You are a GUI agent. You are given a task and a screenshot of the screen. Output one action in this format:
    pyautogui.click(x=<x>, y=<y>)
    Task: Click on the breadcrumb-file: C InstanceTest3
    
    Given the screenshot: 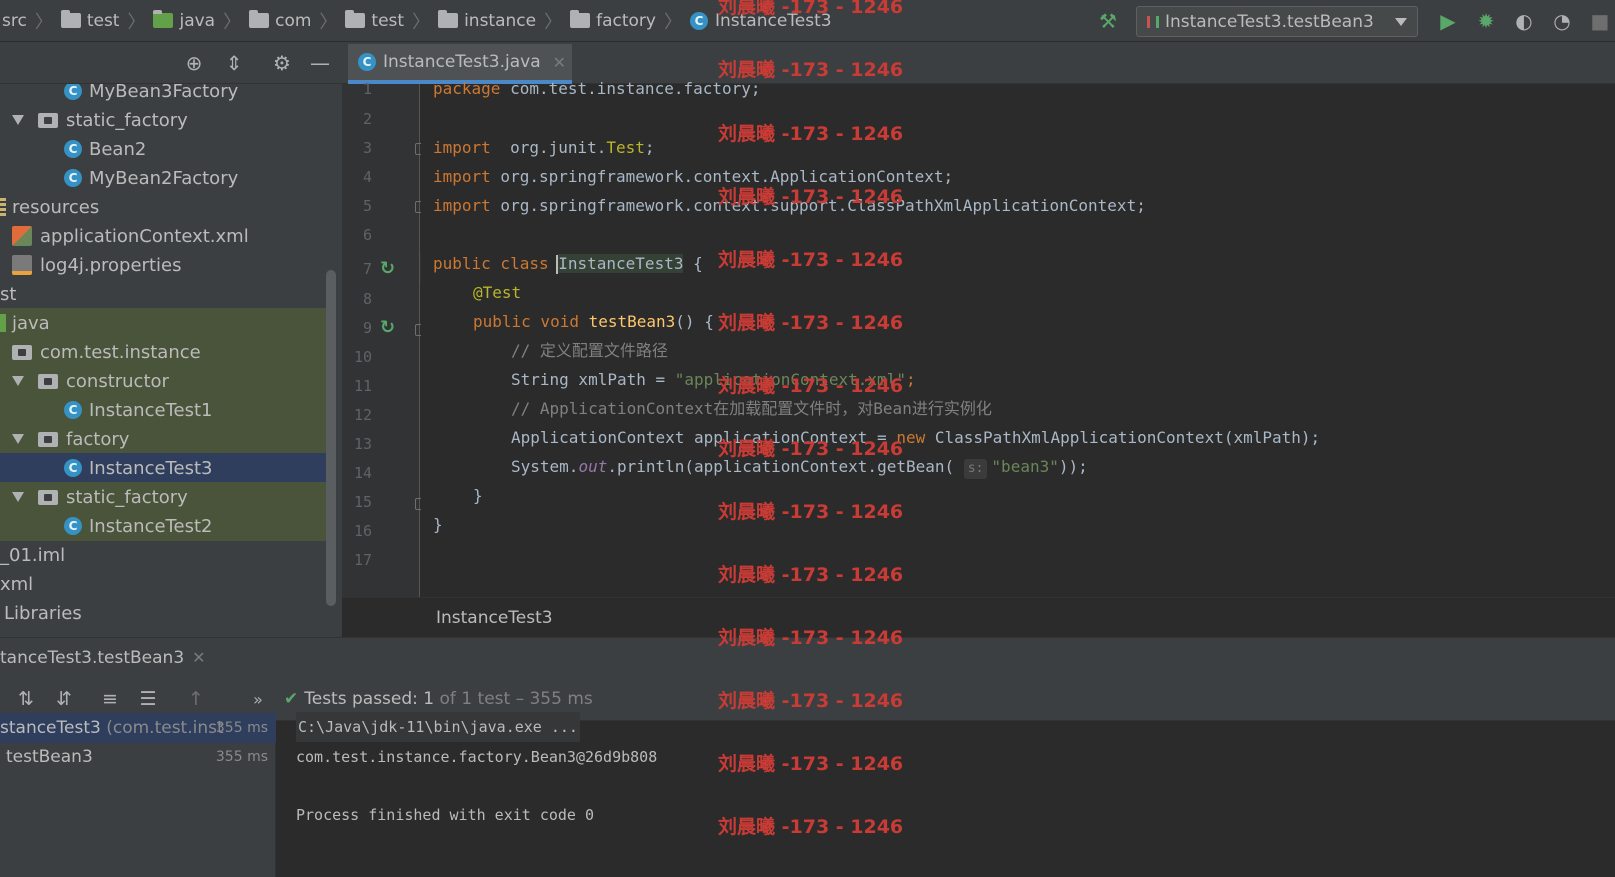 What is the action you would take?
    pyautogui.click(x=760, y=21)
    